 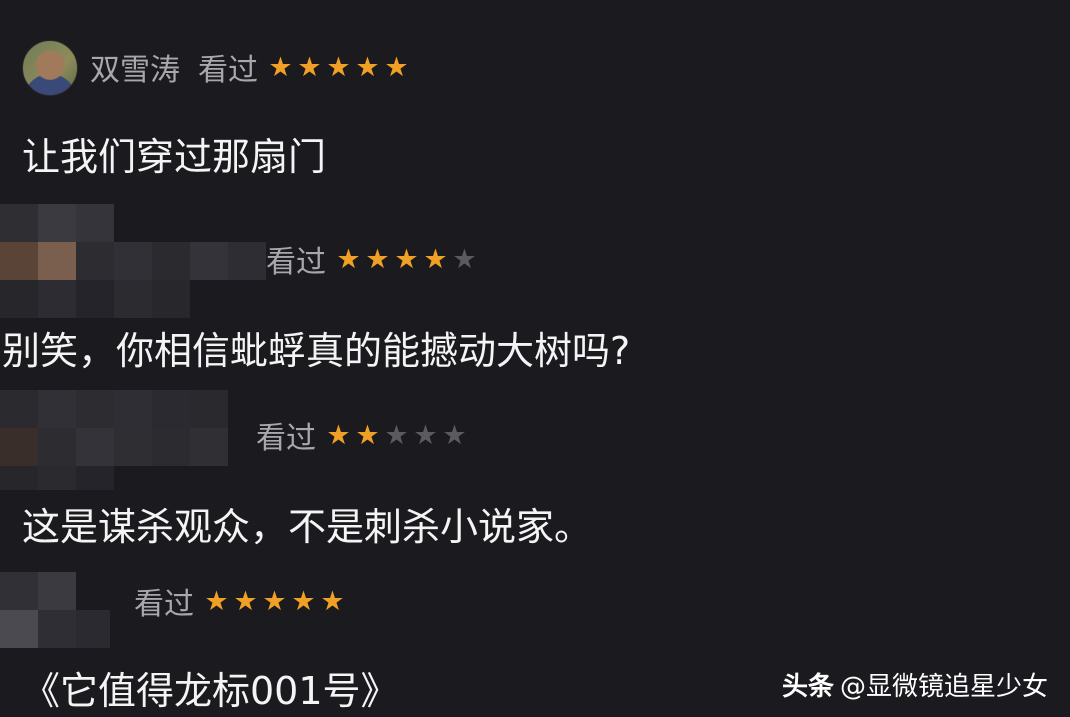 I want to click on watermark: 头条 @显微镜追星少女, so click(x=915, y=684).